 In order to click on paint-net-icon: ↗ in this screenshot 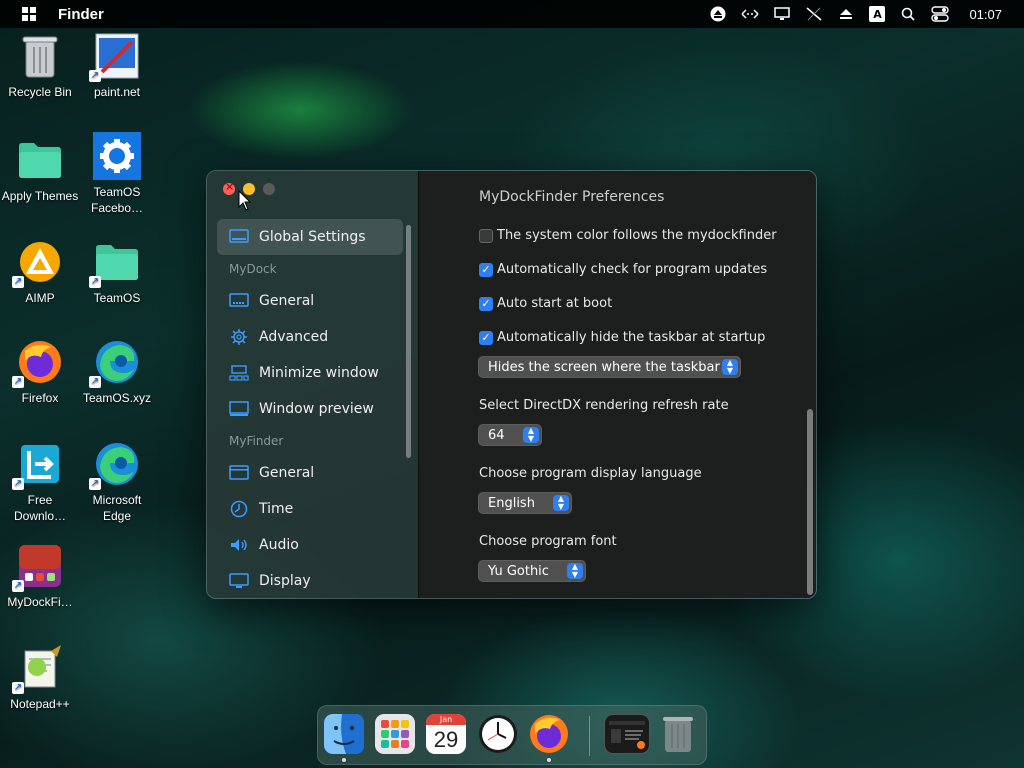, I will do `click(115, 57)`.